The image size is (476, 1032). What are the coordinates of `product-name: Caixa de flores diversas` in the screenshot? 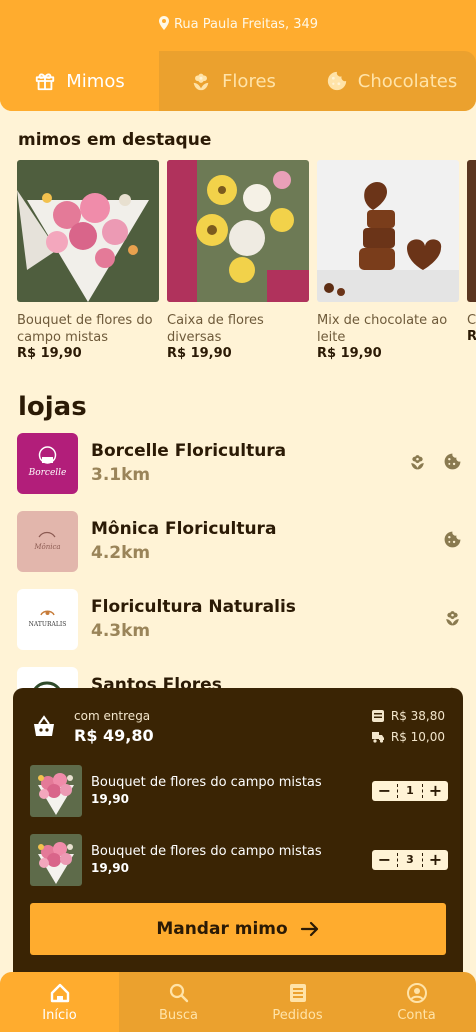 It's located at (215, 329).